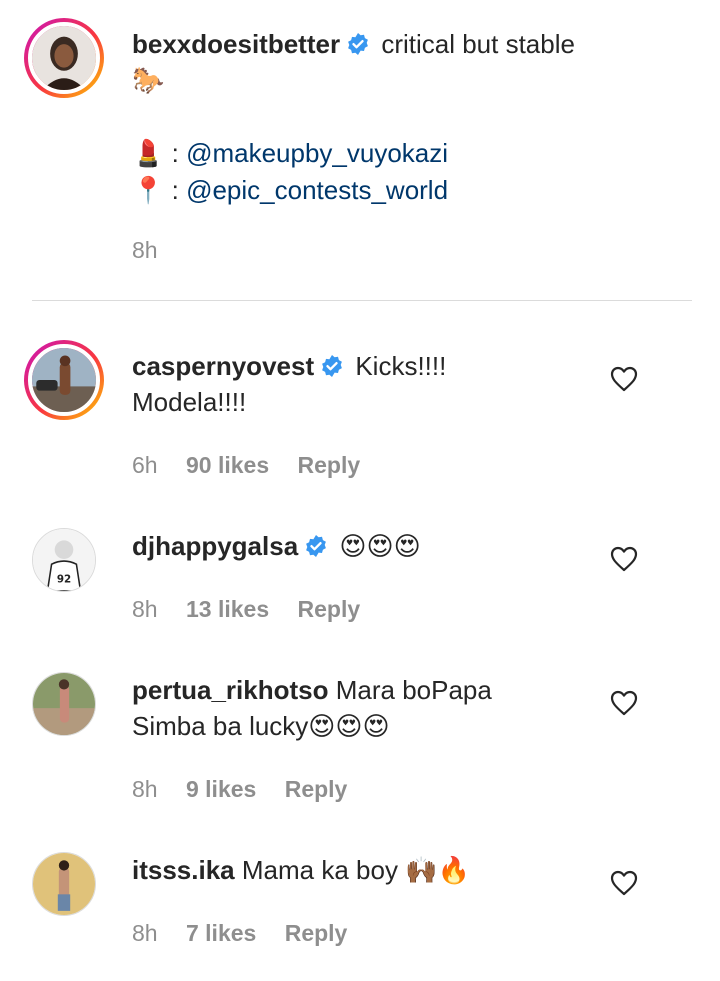 The height and width of the screenshot is (981, 720). I want to click on horse-emoji: 🐎, so click(148, 81).